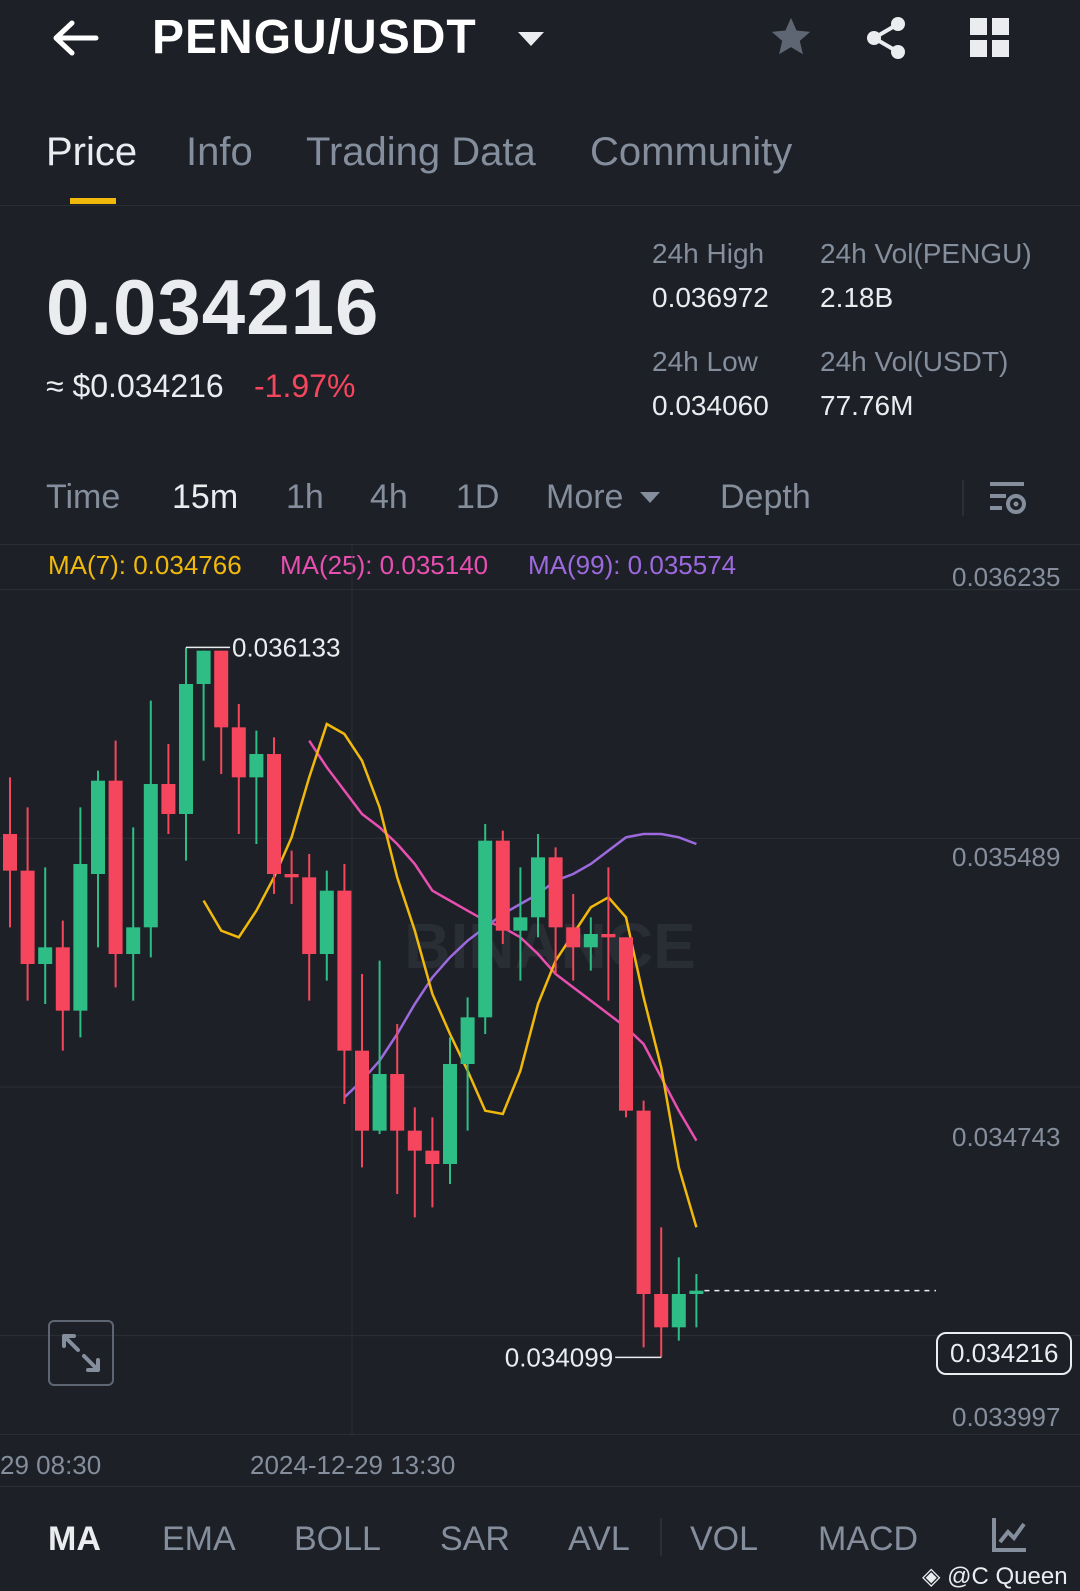 The image size is (1080, 1591). Describe the element at coordinates (477, 497) in the screenshot. I see `interval-1d: 1D` at that location.